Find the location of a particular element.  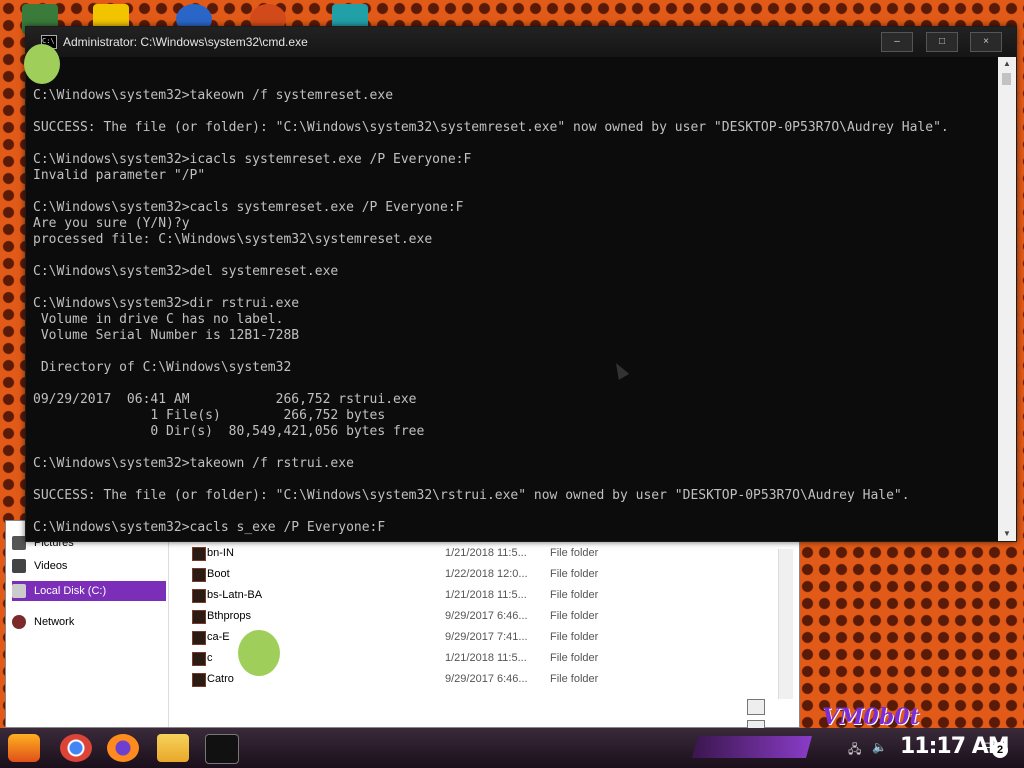

details-view-icon is located at coordinates (756, 707).